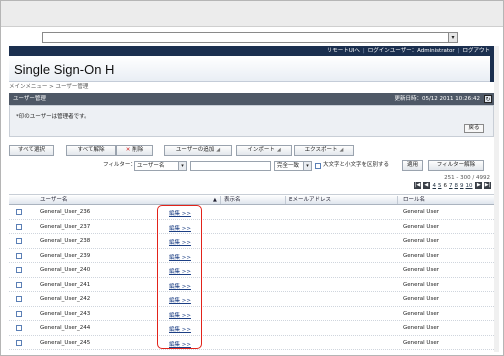 The height and width of the screenshot is (356, 504). I want to click on username-cell: General_User_241, so click(65, 284).